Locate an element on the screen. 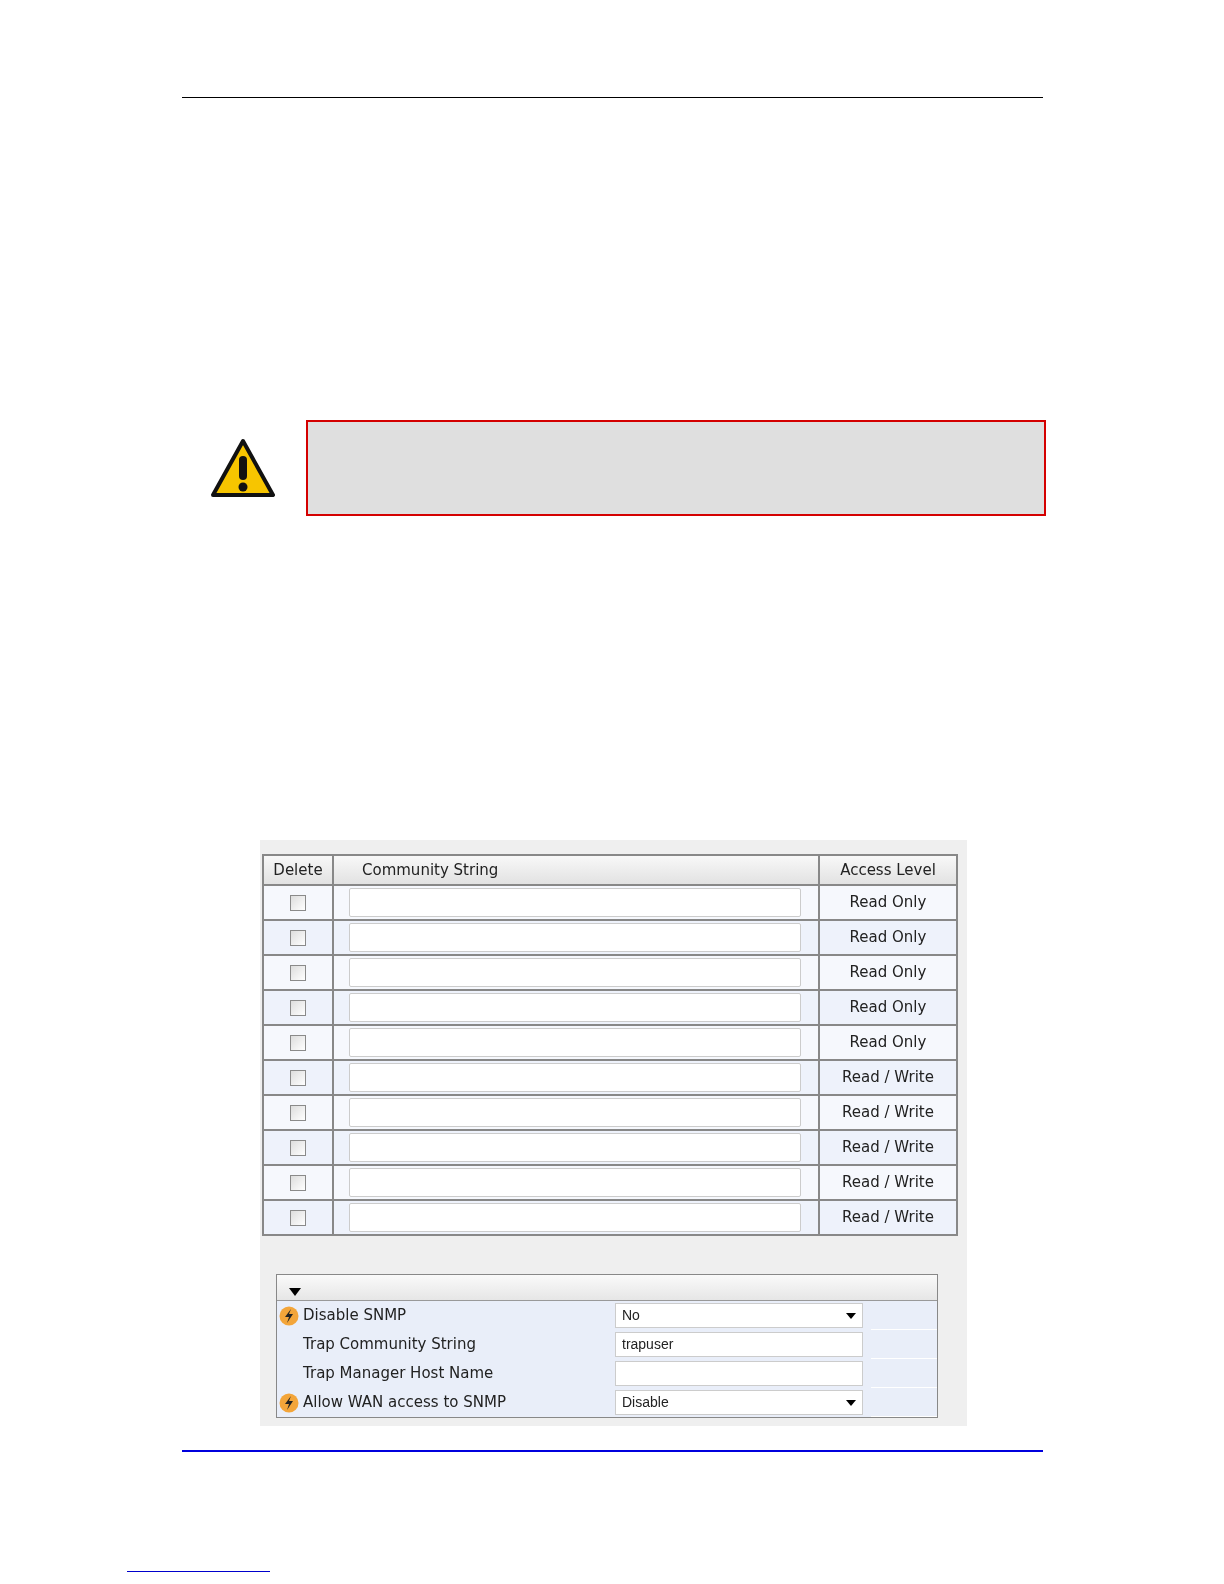 The height and width of the screenshot is (1584, 1224). field-label: Trap Manager Host Name is located at coordinates (398, 1374).